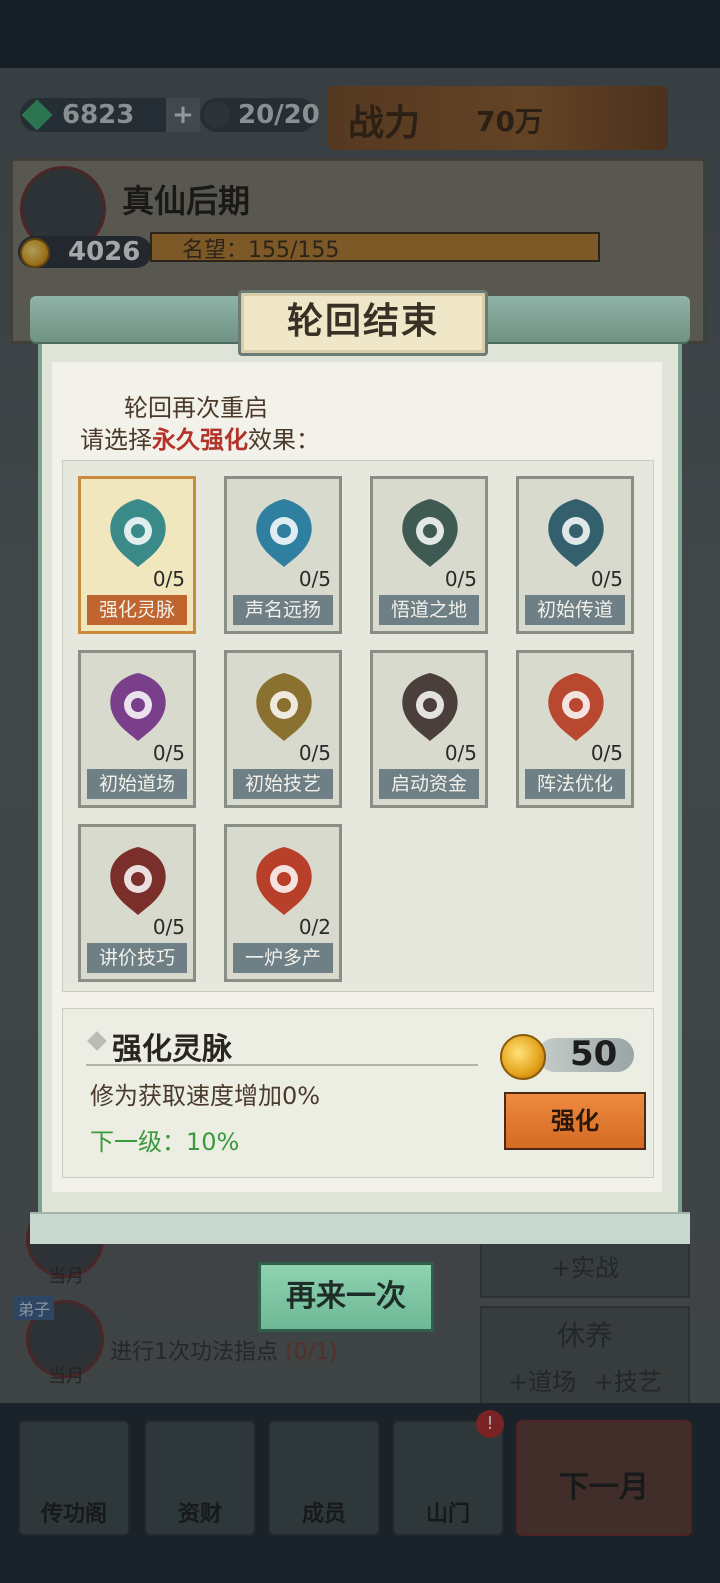  I want to click on detail-next-level: 下一级：10%, so click(165, 1142).